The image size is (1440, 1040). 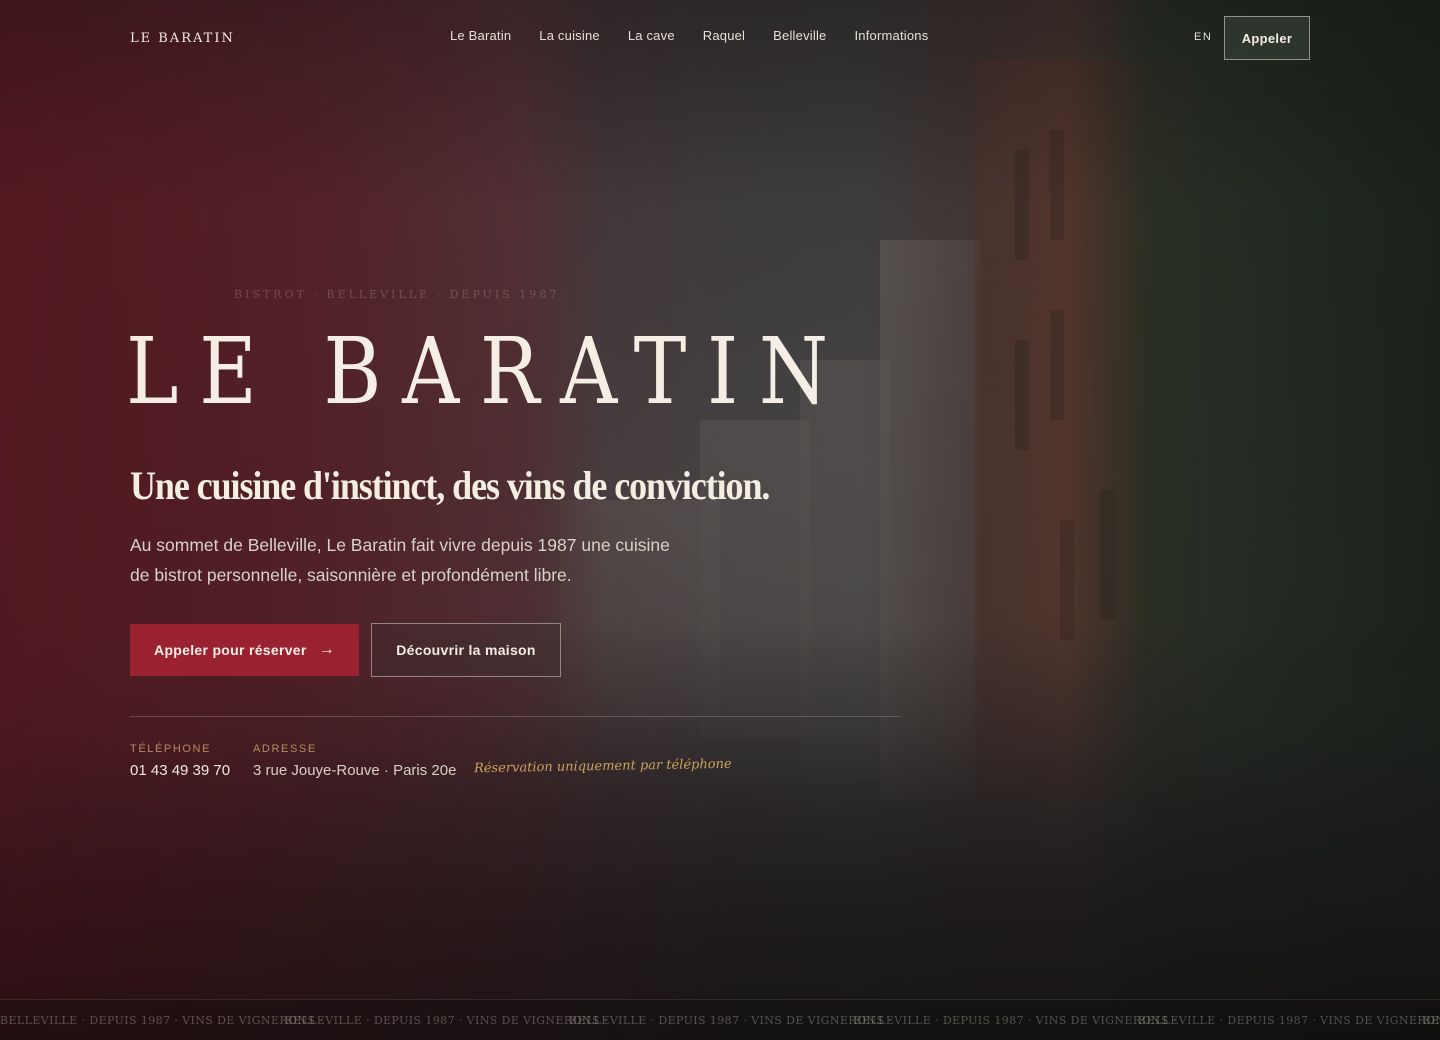 I want to click on site-logo: LE BARATIN, so click(x=290, y=38).